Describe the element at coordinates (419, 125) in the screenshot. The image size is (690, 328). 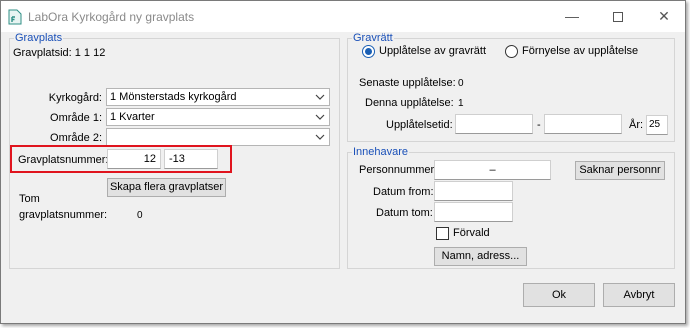
I see `upplatelsetid-label: Upplåtelsetid:` at that location.